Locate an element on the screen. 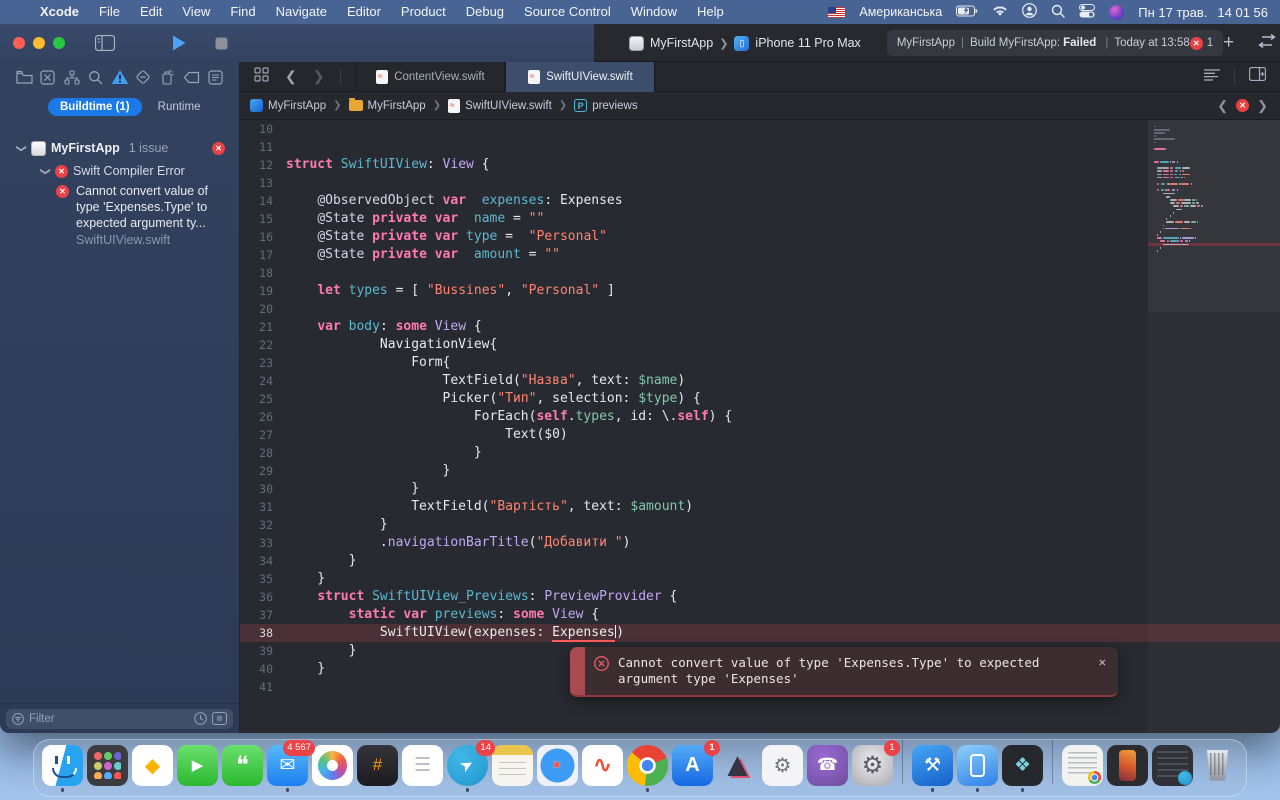 The width and height of the screenshot is (1280, 800). issue-group-row: ❯ ✕ Swift Compiler Error is located at coordinates (119, 171).